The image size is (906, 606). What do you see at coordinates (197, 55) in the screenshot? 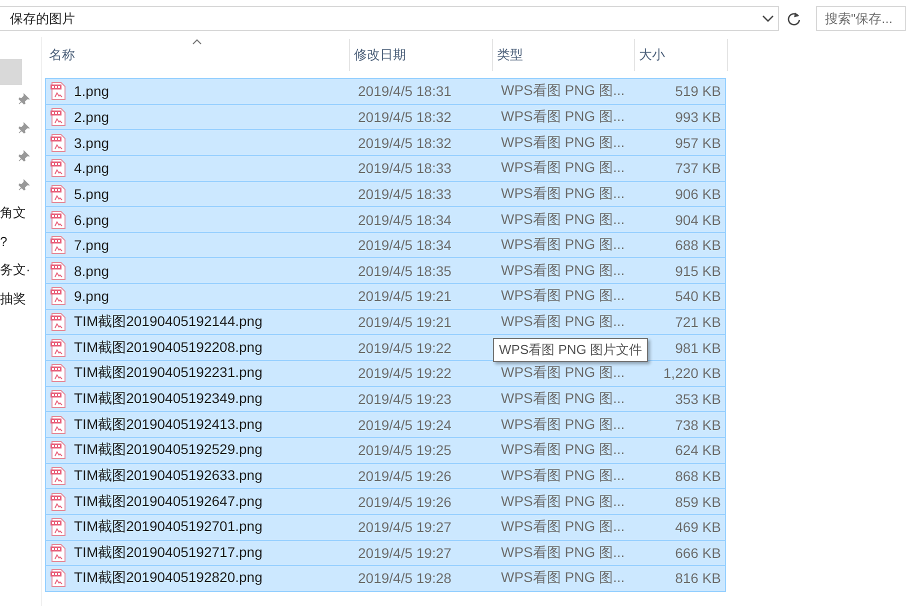
I see `column-header: 名称` at bounding box center [197, 55].